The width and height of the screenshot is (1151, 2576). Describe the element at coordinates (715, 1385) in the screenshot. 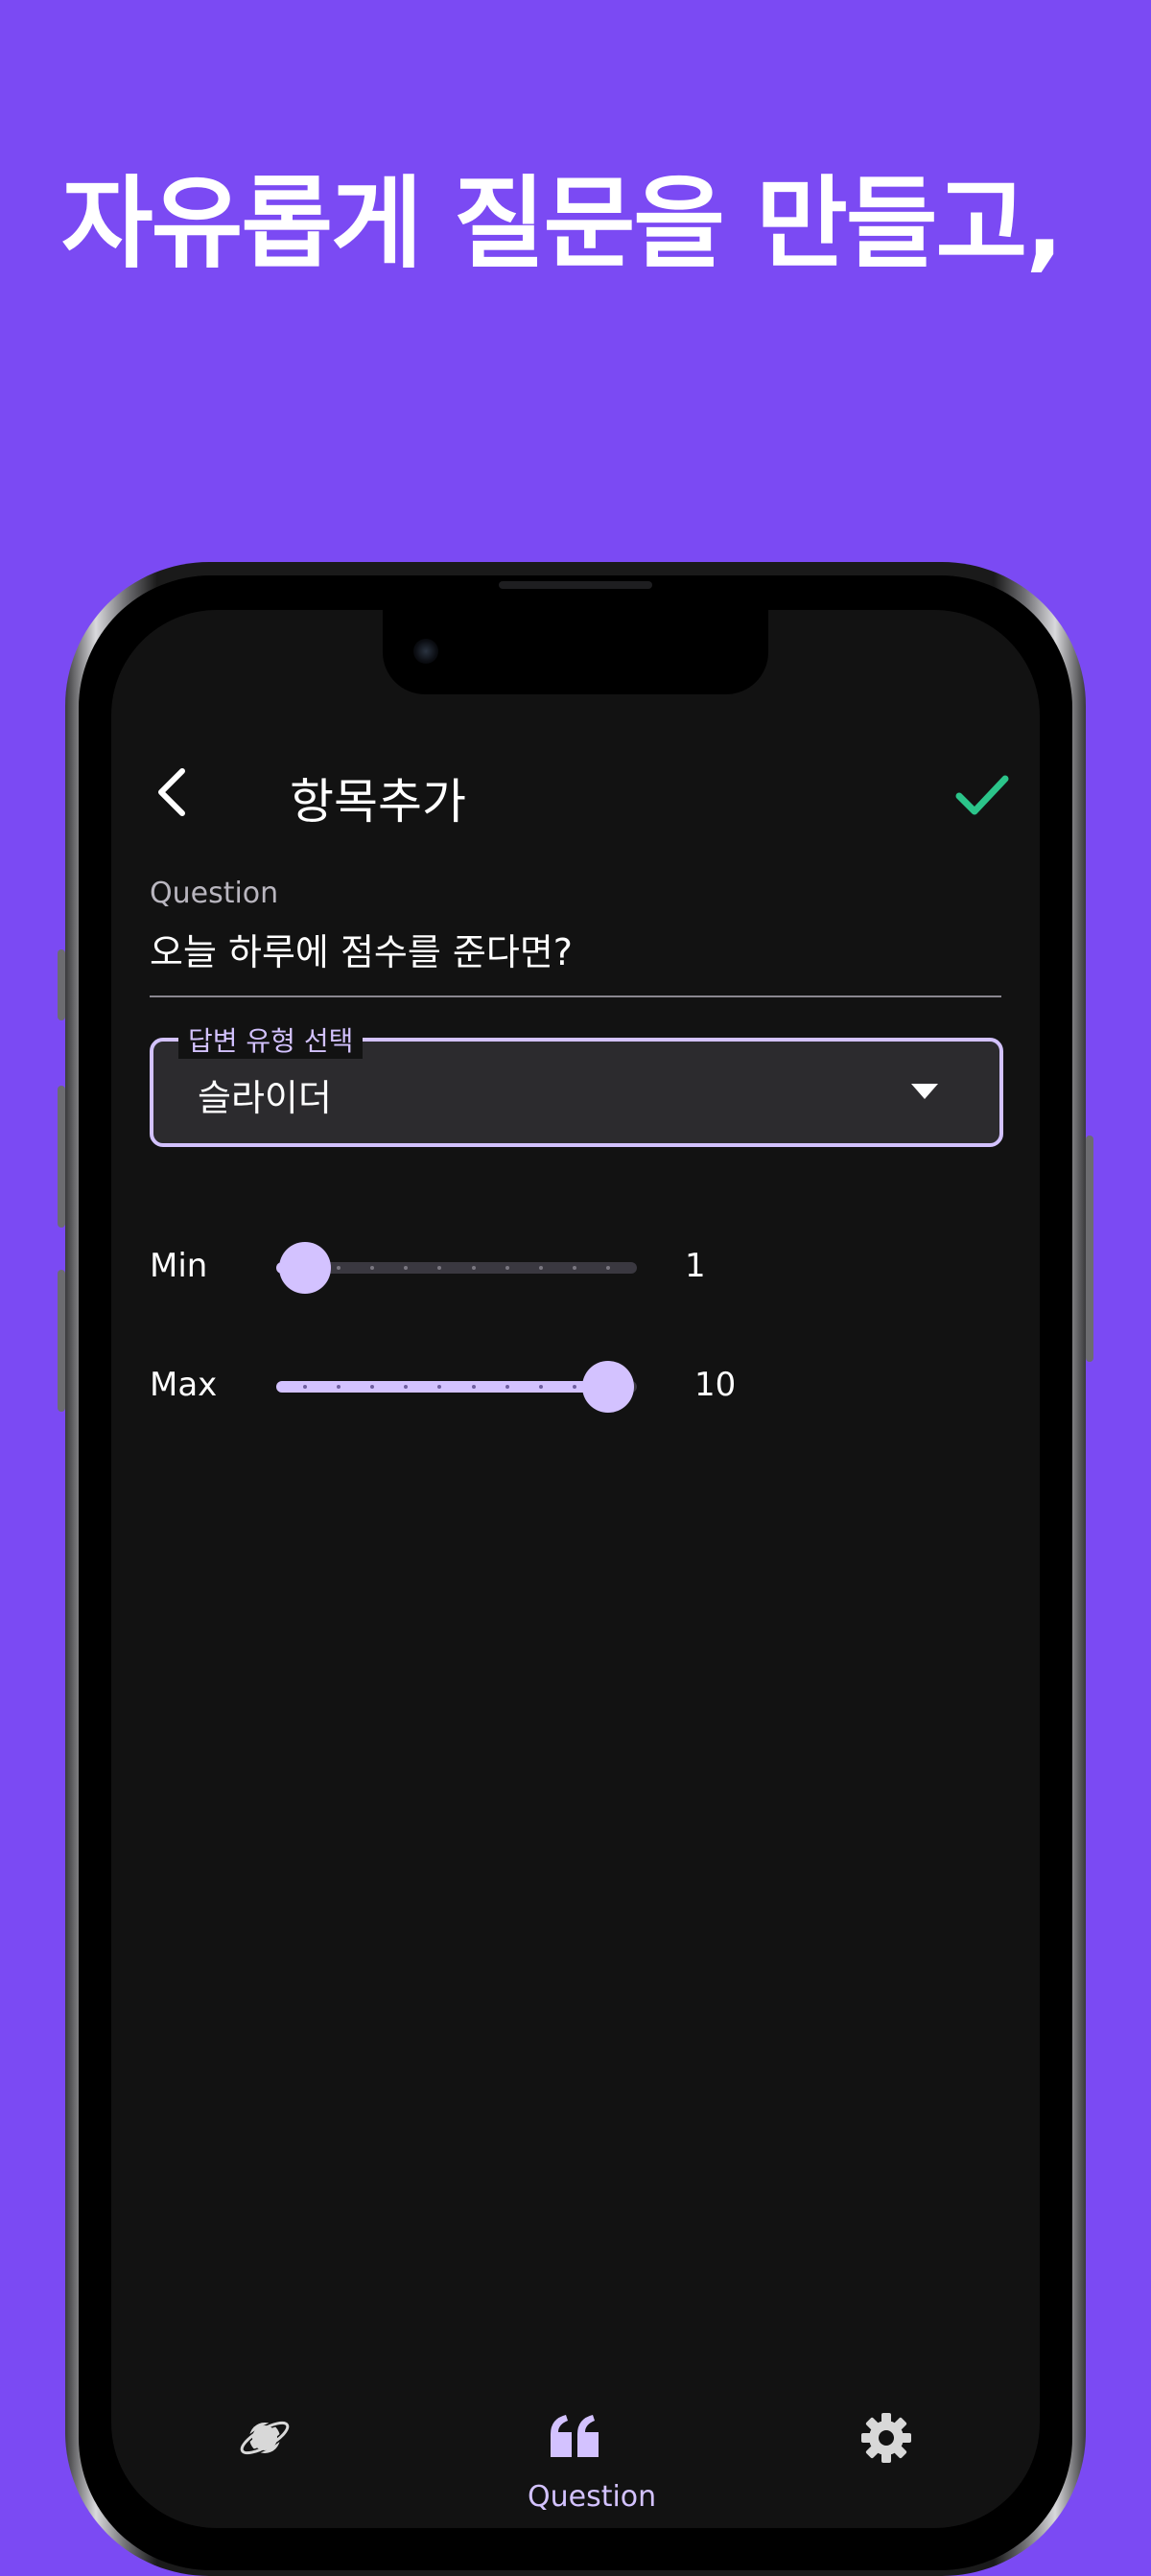

I see `max-value: 10` at that location.